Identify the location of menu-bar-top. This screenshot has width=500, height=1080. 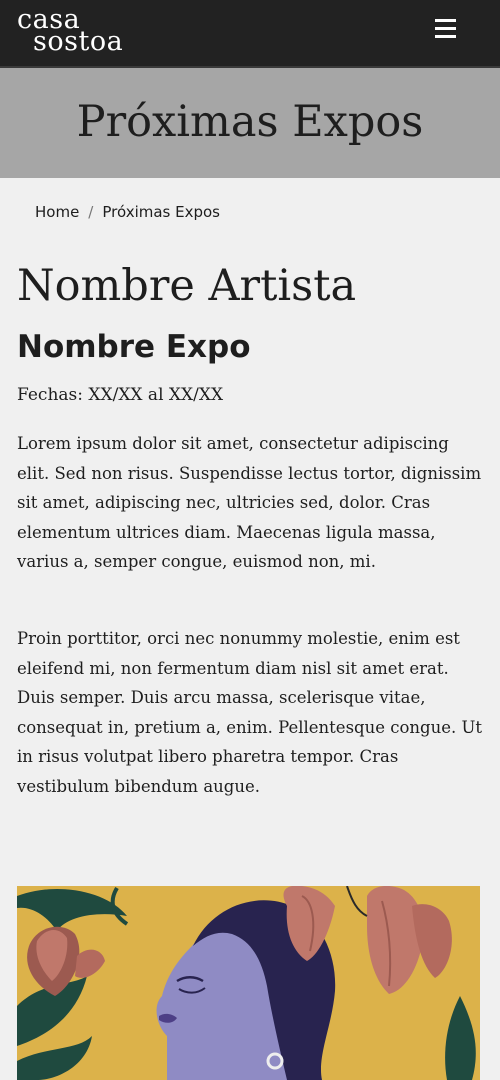
(445, 20).